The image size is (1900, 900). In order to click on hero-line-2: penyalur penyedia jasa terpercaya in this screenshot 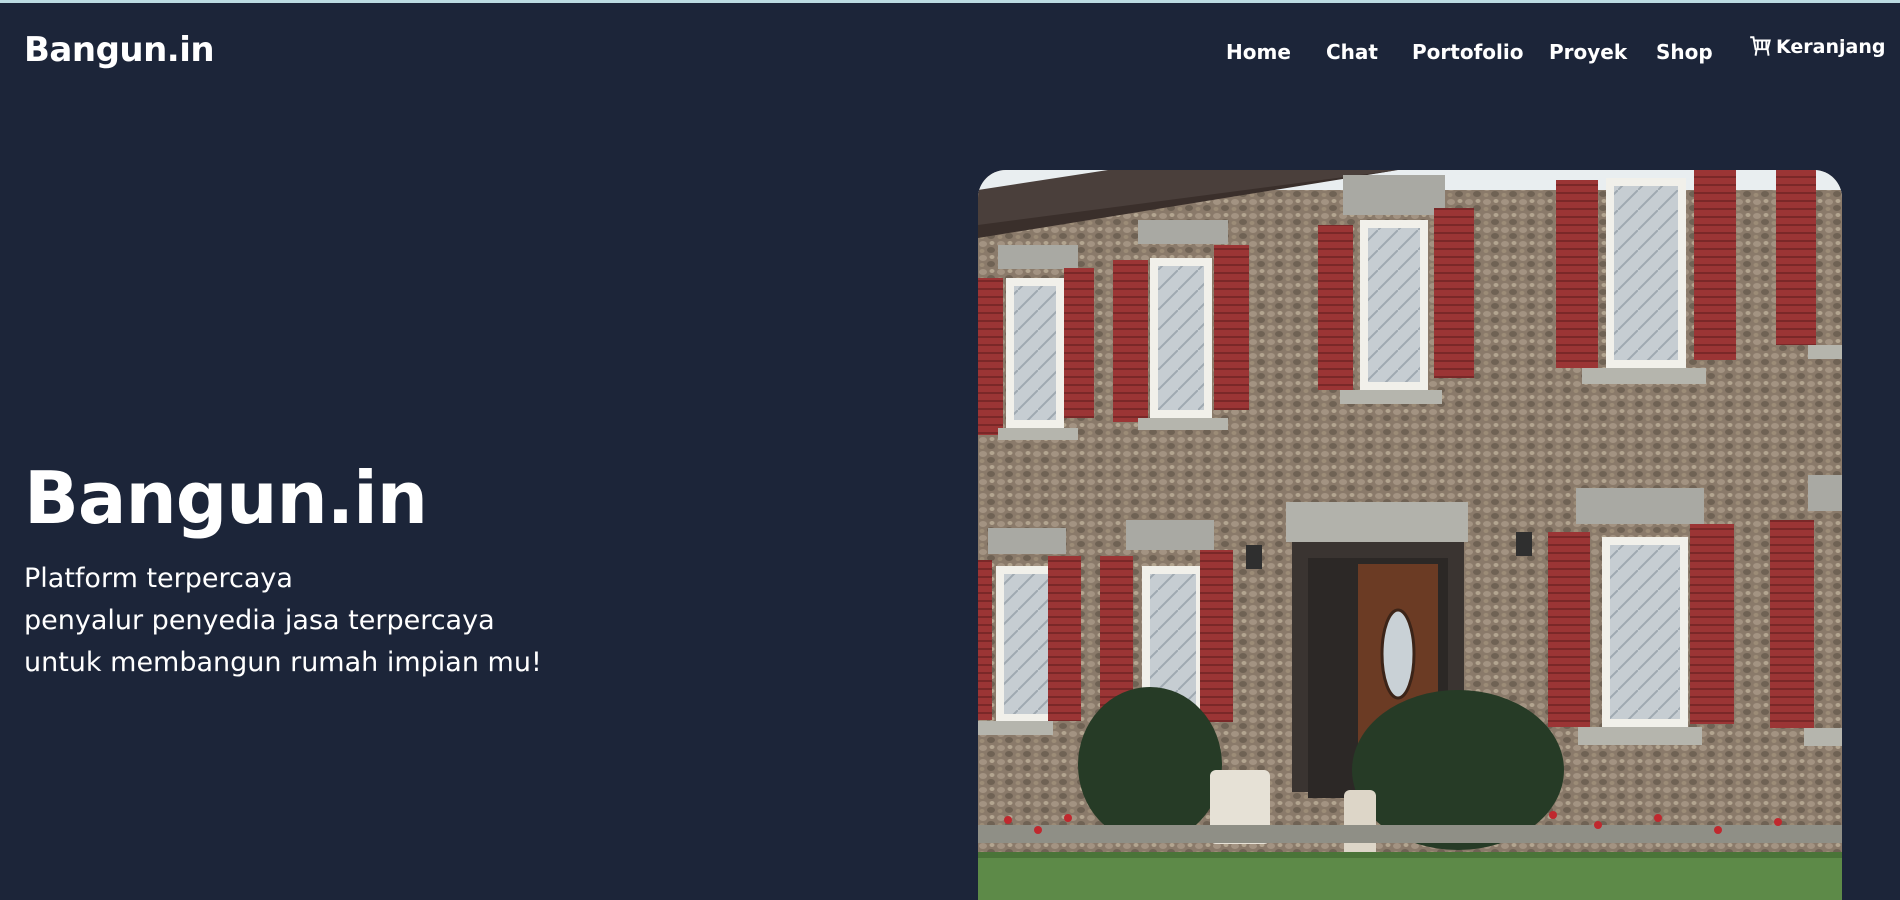, I will do `click(259, 620)`.